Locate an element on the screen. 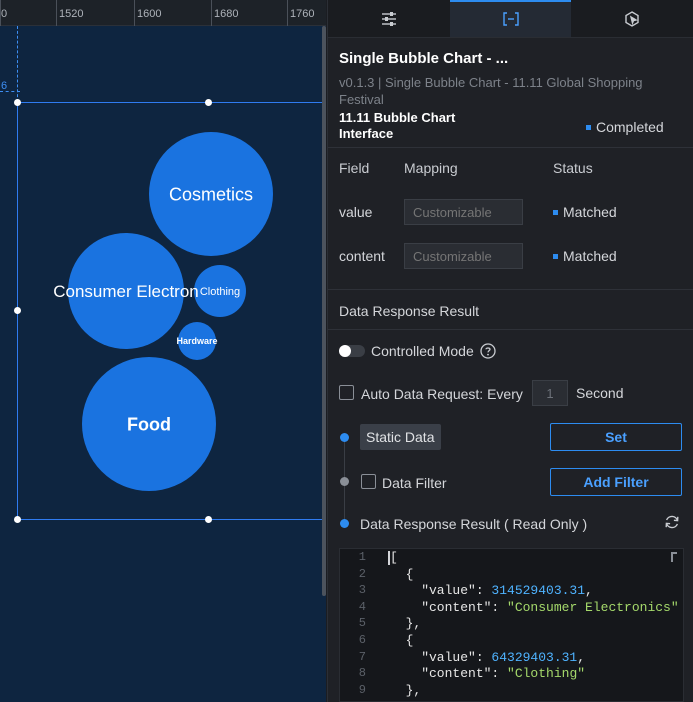 The image size is (693, 702). data-filter-checkbox is located at coordinates (368, 481).